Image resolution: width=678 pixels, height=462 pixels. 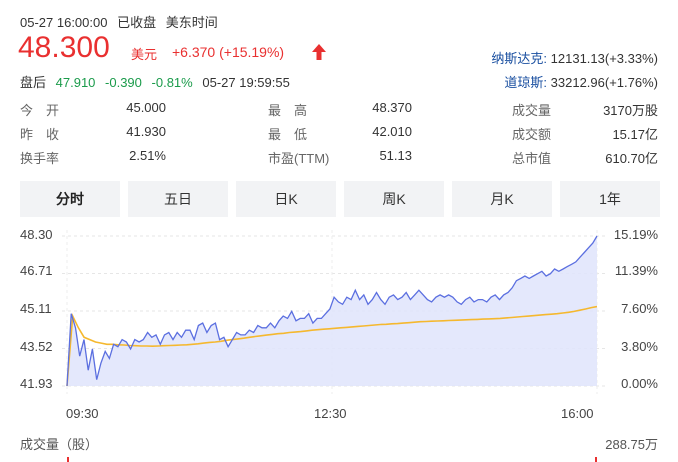 I want to click on x-tick-label: 16:00, so click(x=577, y=413).